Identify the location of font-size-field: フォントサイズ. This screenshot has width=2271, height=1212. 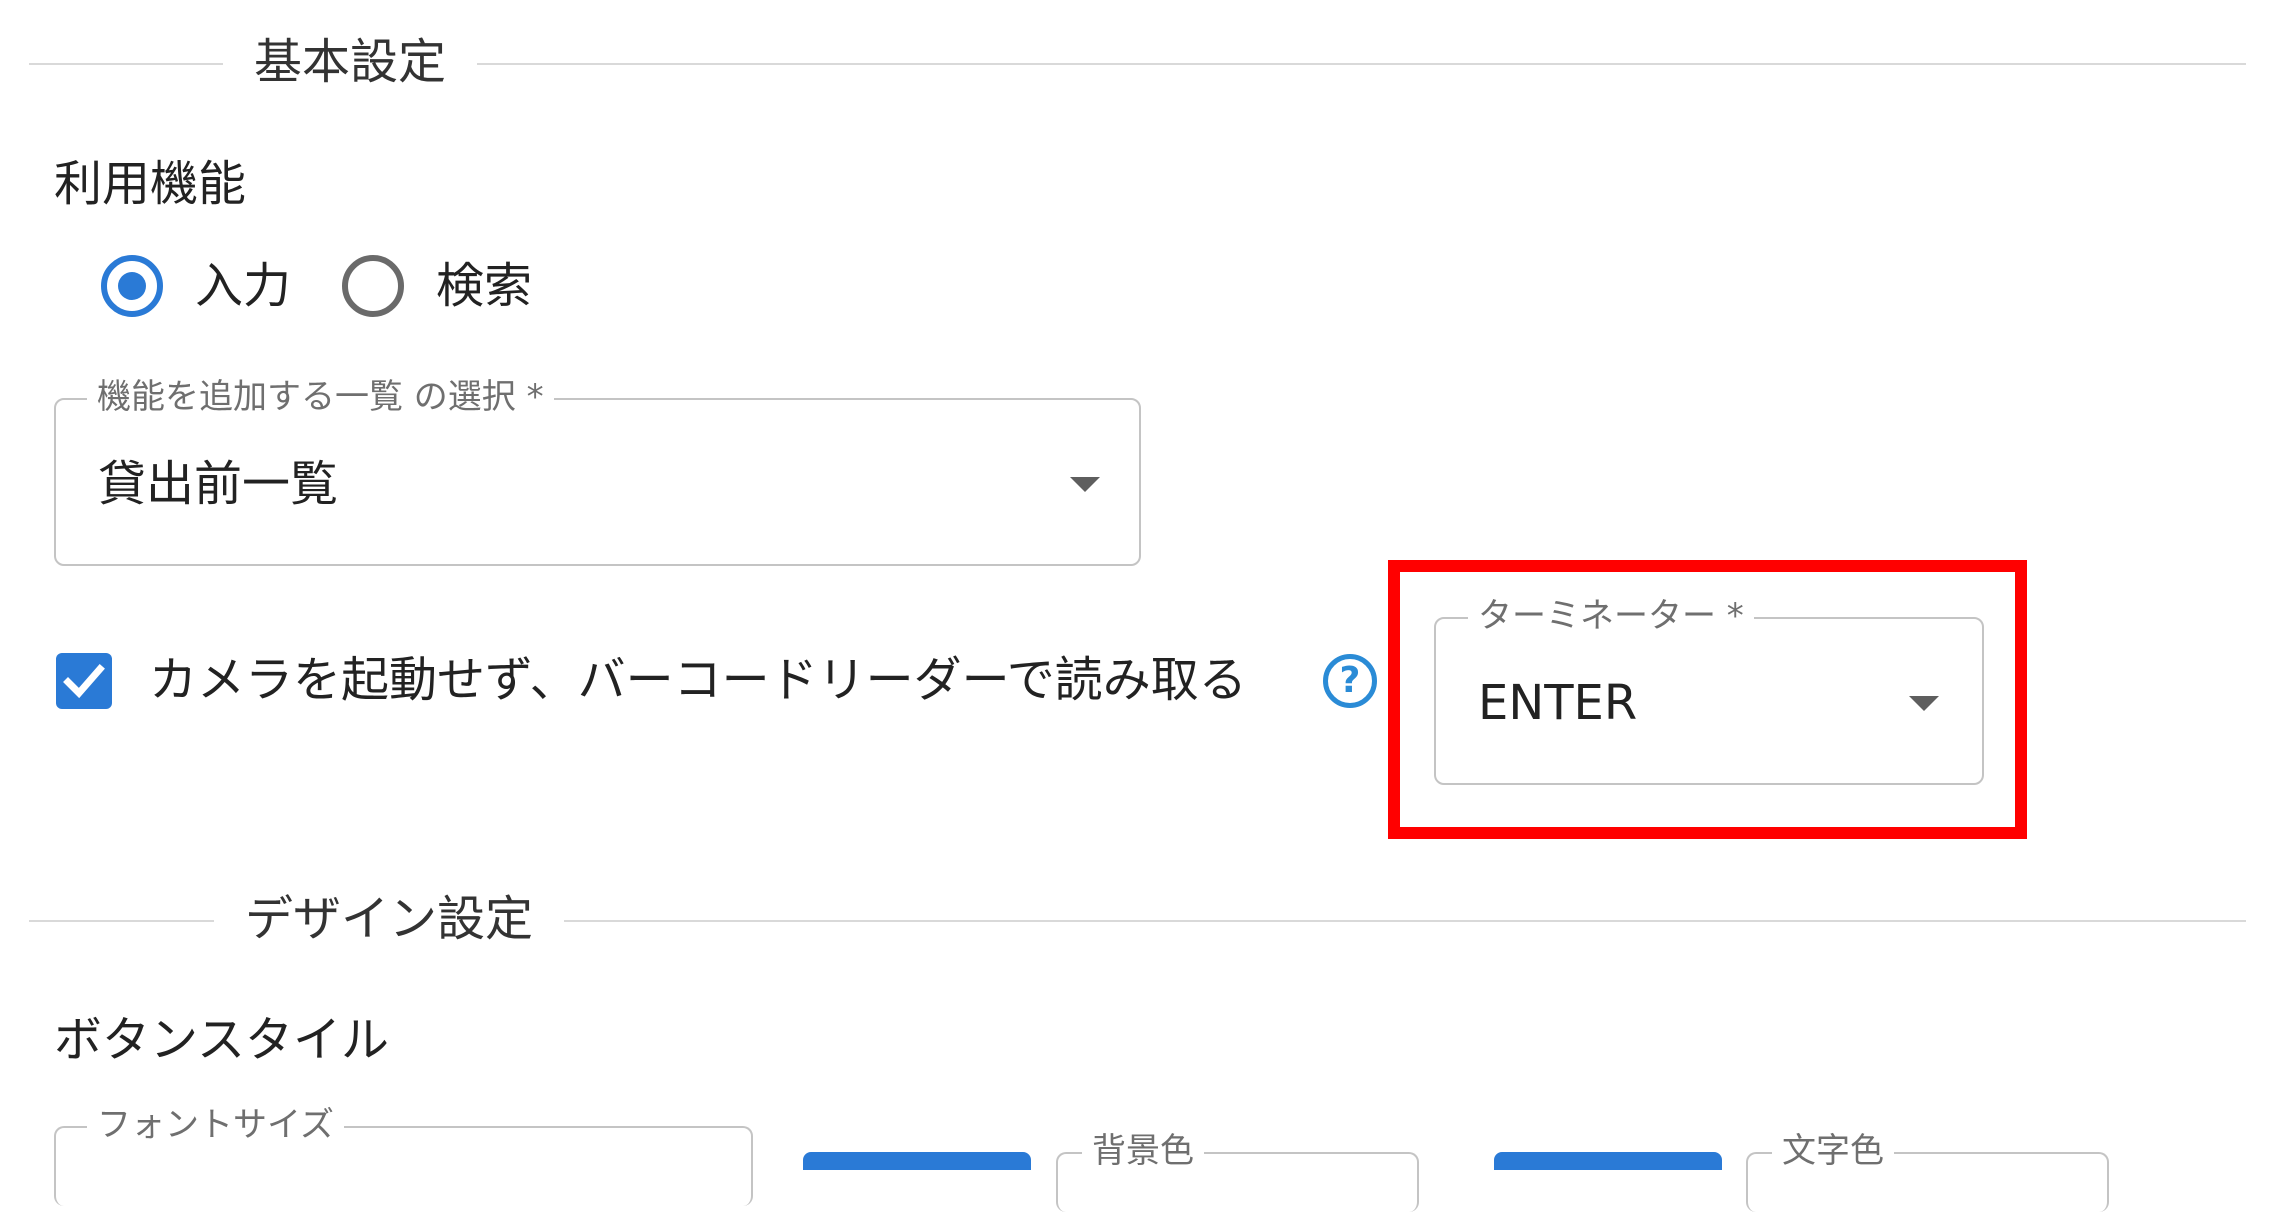
(403, 1155).